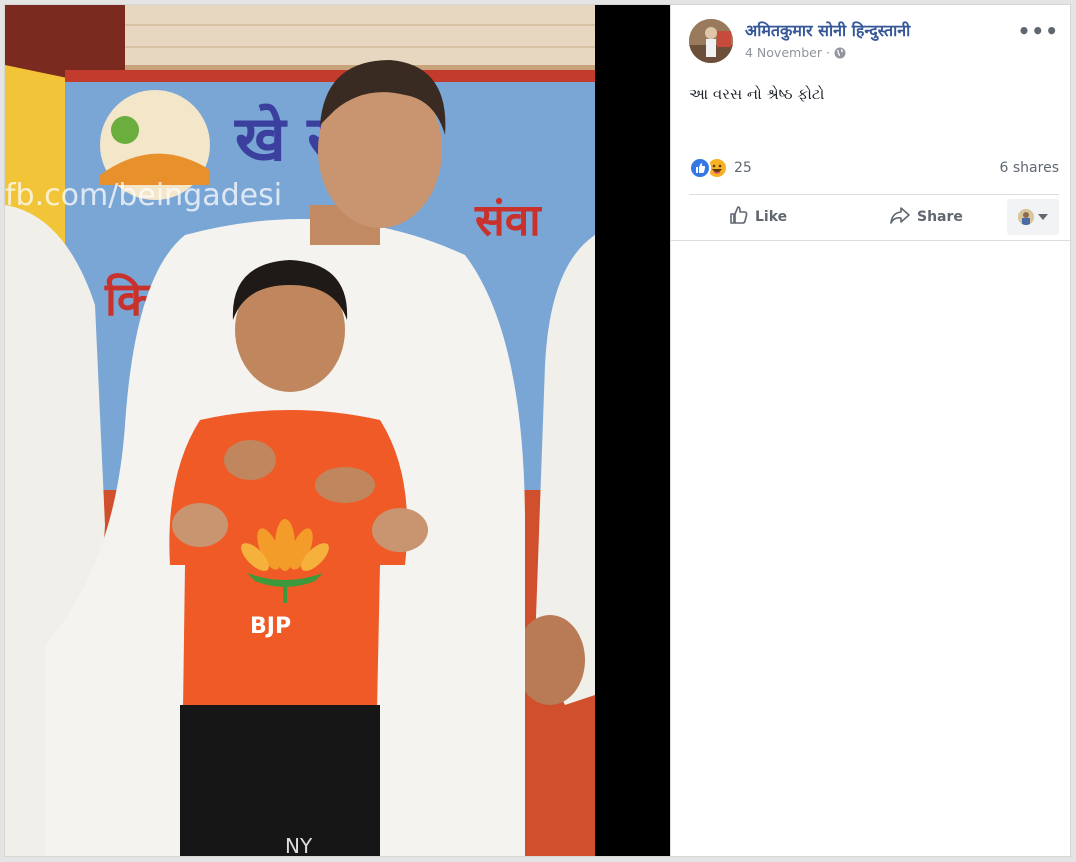 This screenshot has height=862, width=1076. I want to click on divider, so click(874, 194).